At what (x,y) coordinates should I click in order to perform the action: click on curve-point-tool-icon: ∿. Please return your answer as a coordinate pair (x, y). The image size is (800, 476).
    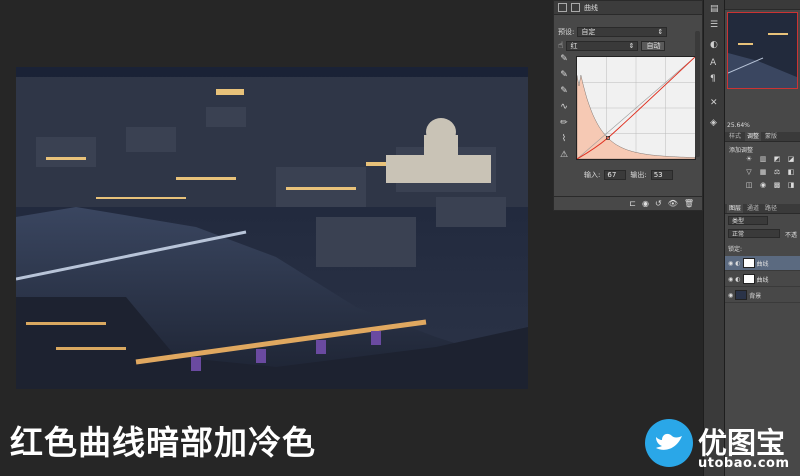
    Looking at the image, I should click on (564, 107).